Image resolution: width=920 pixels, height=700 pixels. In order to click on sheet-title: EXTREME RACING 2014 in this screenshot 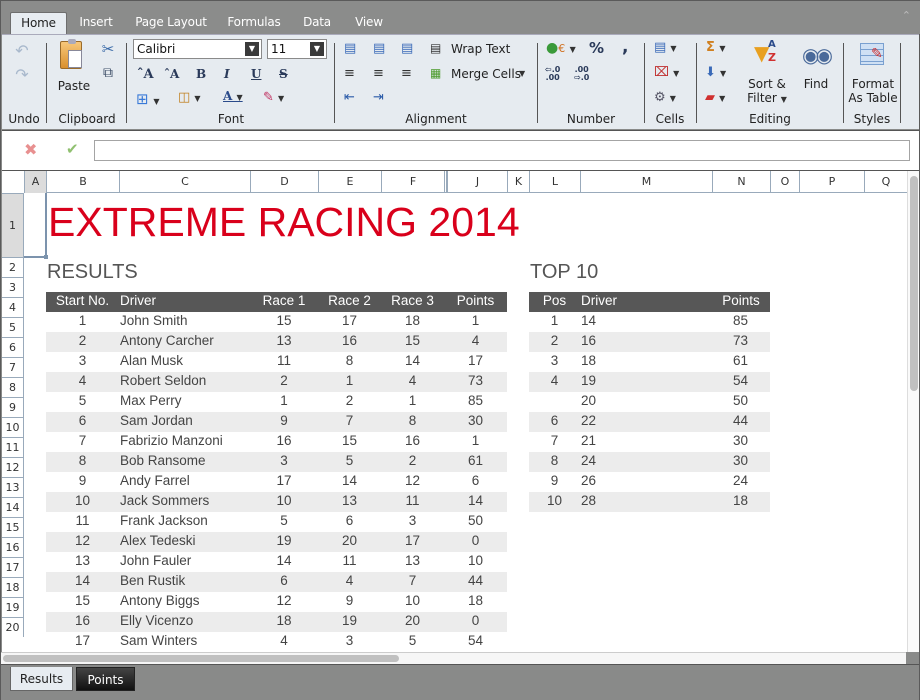, I will do `click(284, 222)`.